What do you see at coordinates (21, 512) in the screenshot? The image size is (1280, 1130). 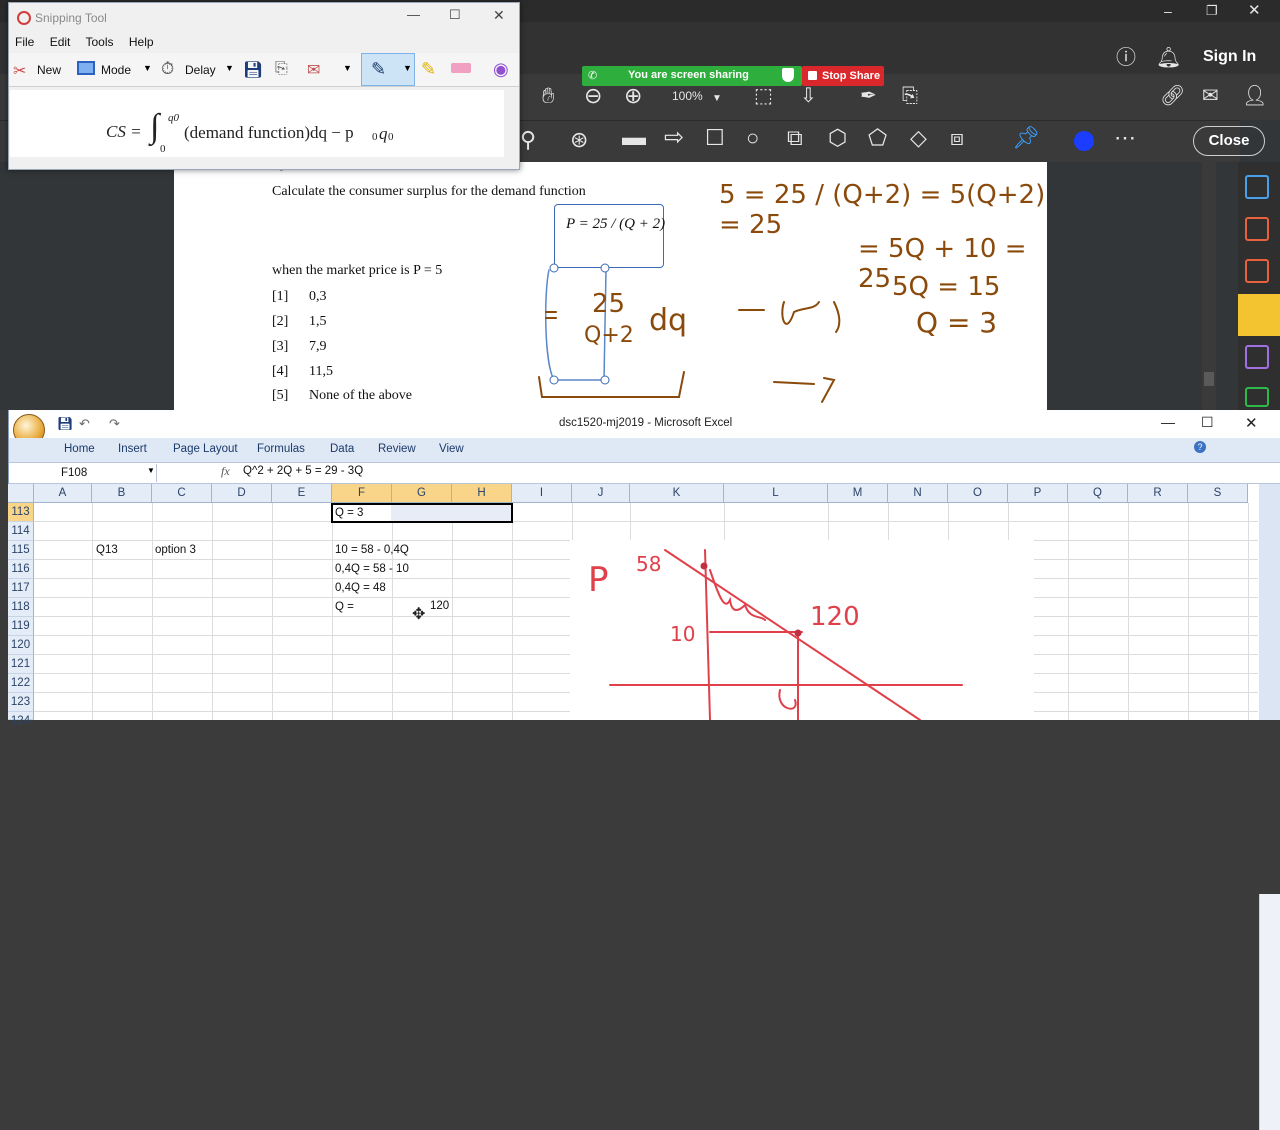 I see `row-header: 113` at bounding box center [21, 512].